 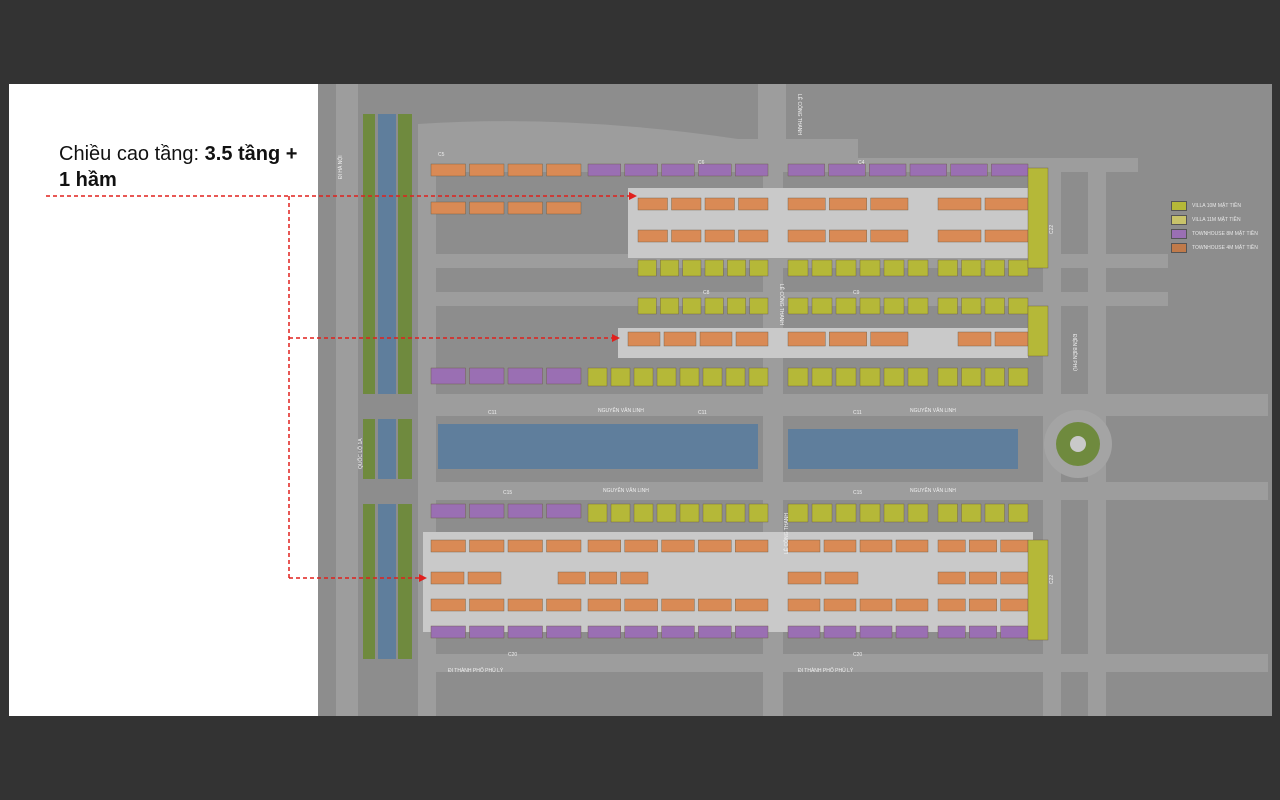 I want to click on legend-swatch-townhouse8, so click(x=1179, y=234).